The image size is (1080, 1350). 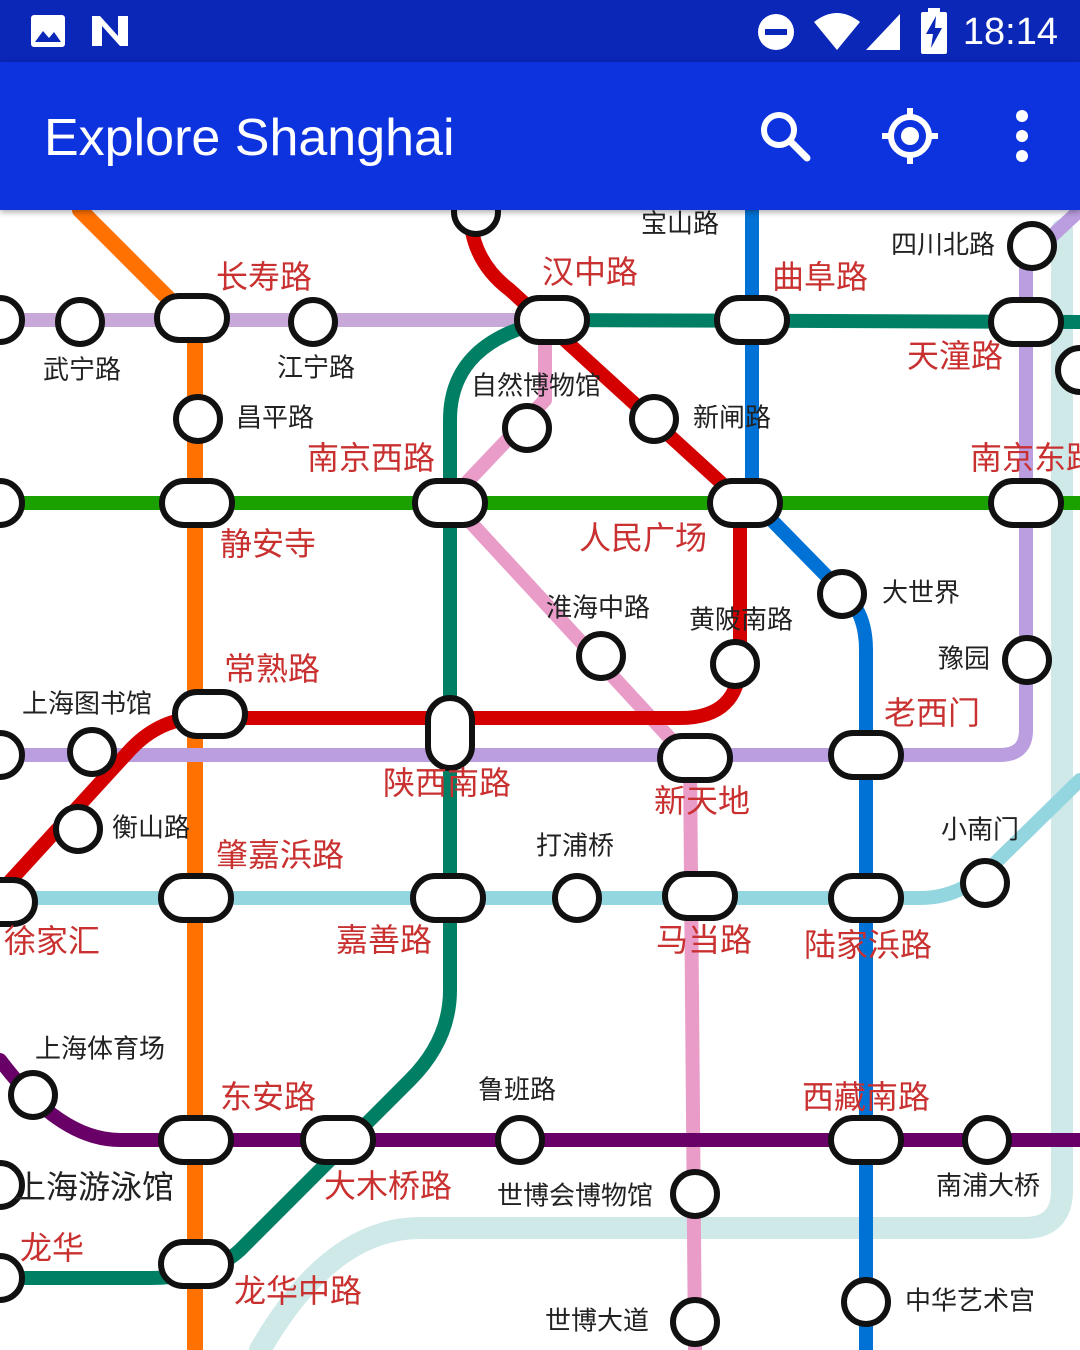 I want to click on n-icon, so click(x=110, y=31).